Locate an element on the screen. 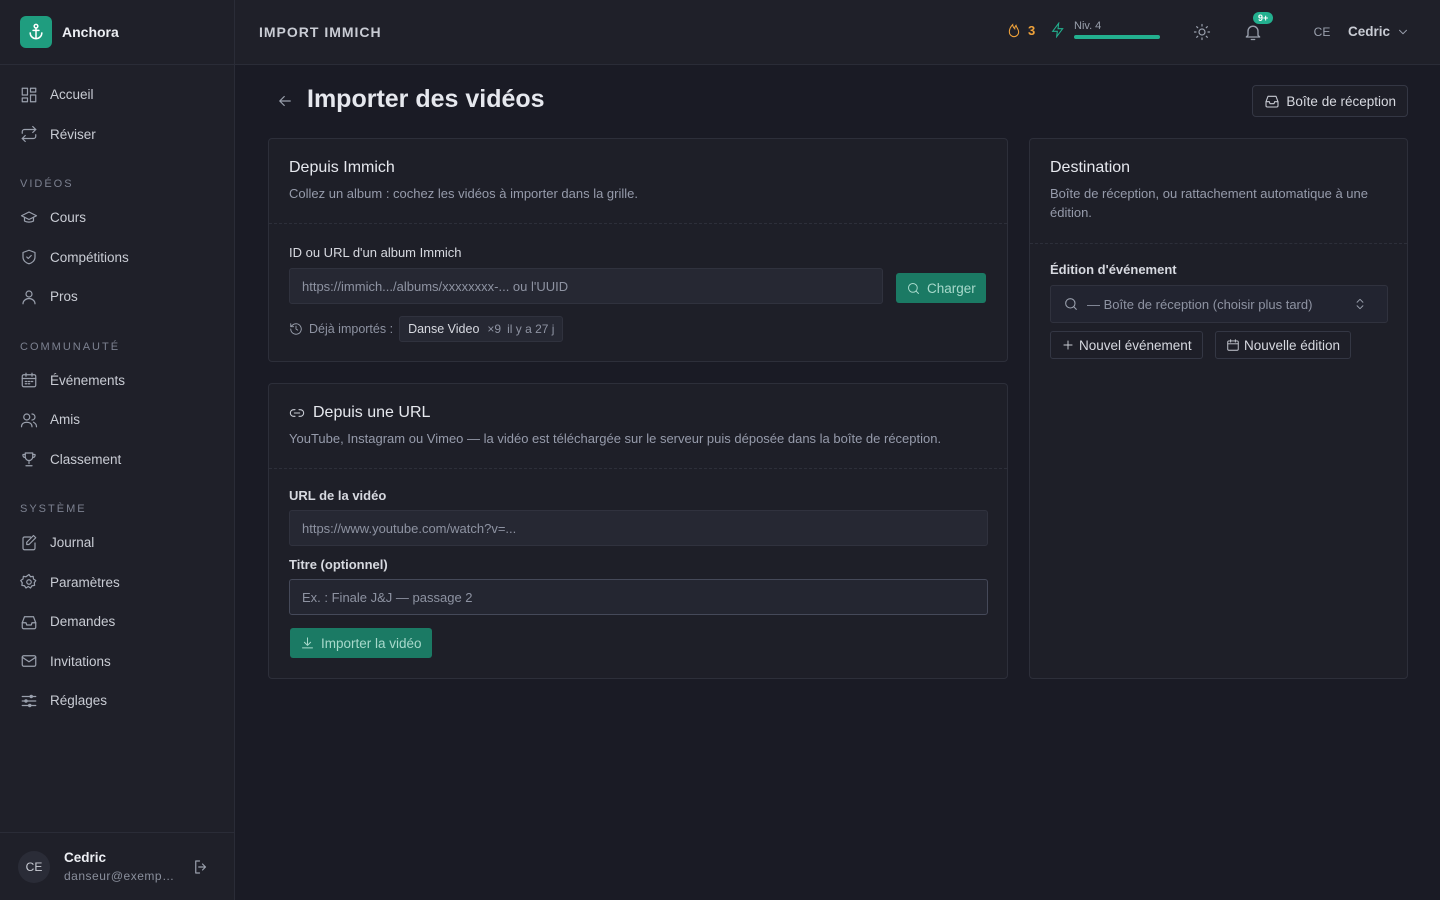 The image size is (1440, 900). chip-count: ×9 is located at coordinates (494, 329).